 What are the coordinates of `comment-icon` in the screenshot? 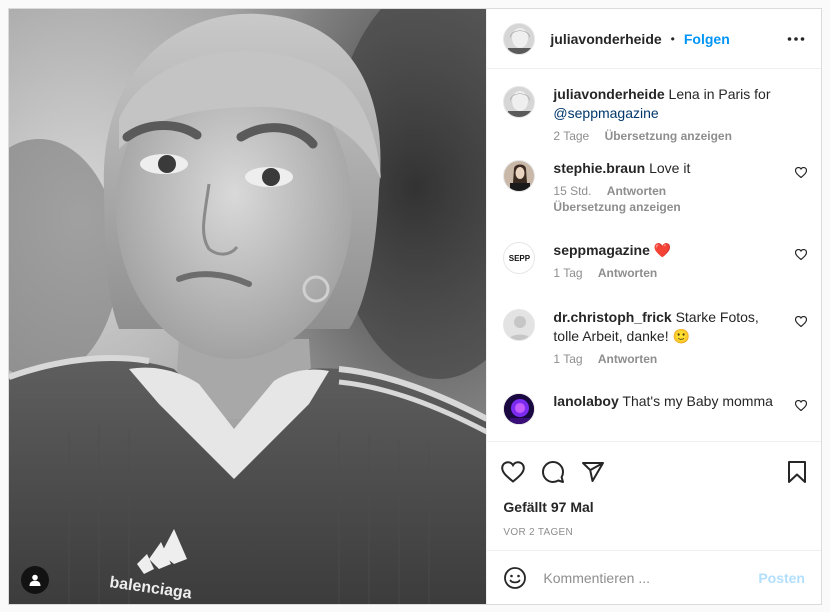 It's located at (553, 471).